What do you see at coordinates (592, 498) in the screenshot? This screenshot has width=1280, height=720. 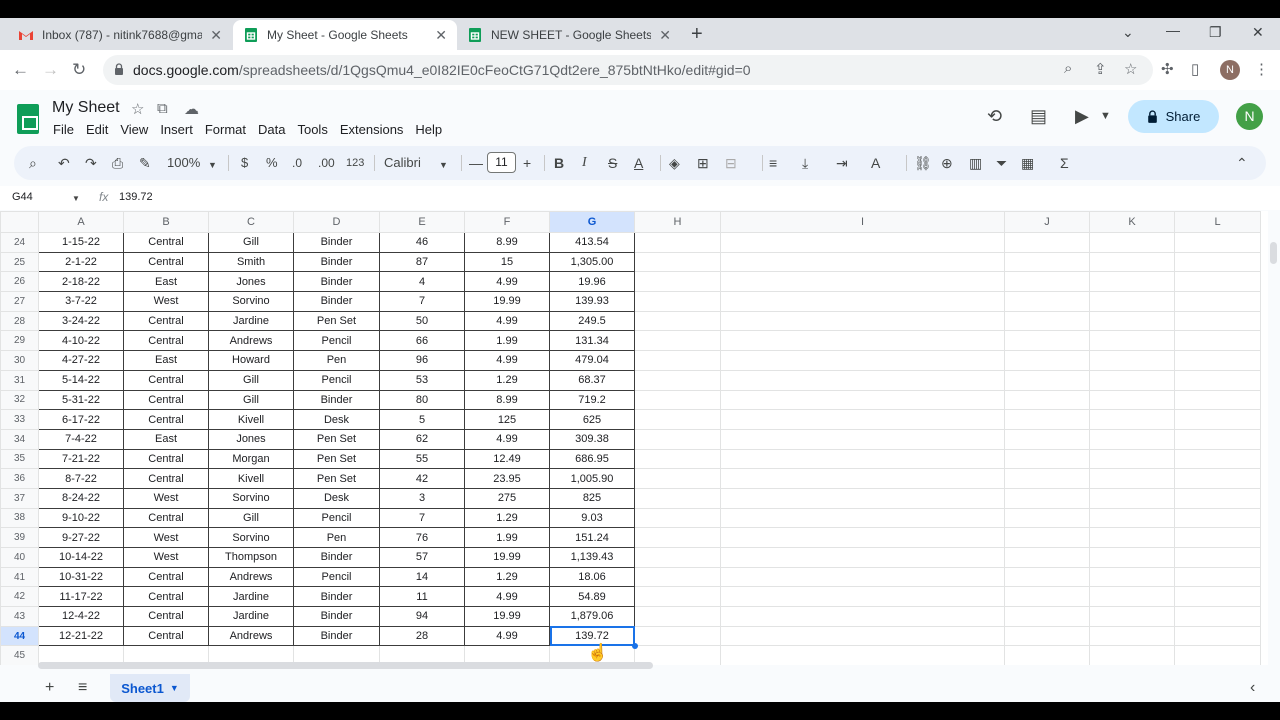 I see `cell: 825` at bounding box center [592, 498].